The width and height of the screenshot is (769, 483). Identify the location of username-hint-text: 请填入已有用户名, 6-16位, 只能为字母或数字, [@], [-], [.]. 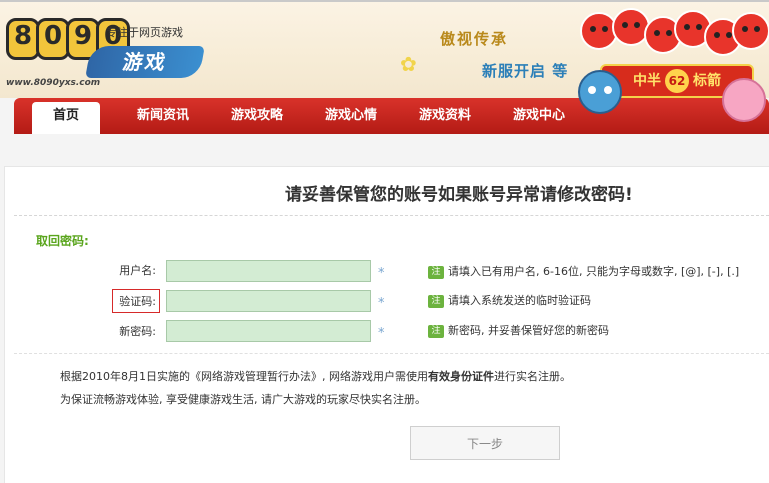
(594, 271).